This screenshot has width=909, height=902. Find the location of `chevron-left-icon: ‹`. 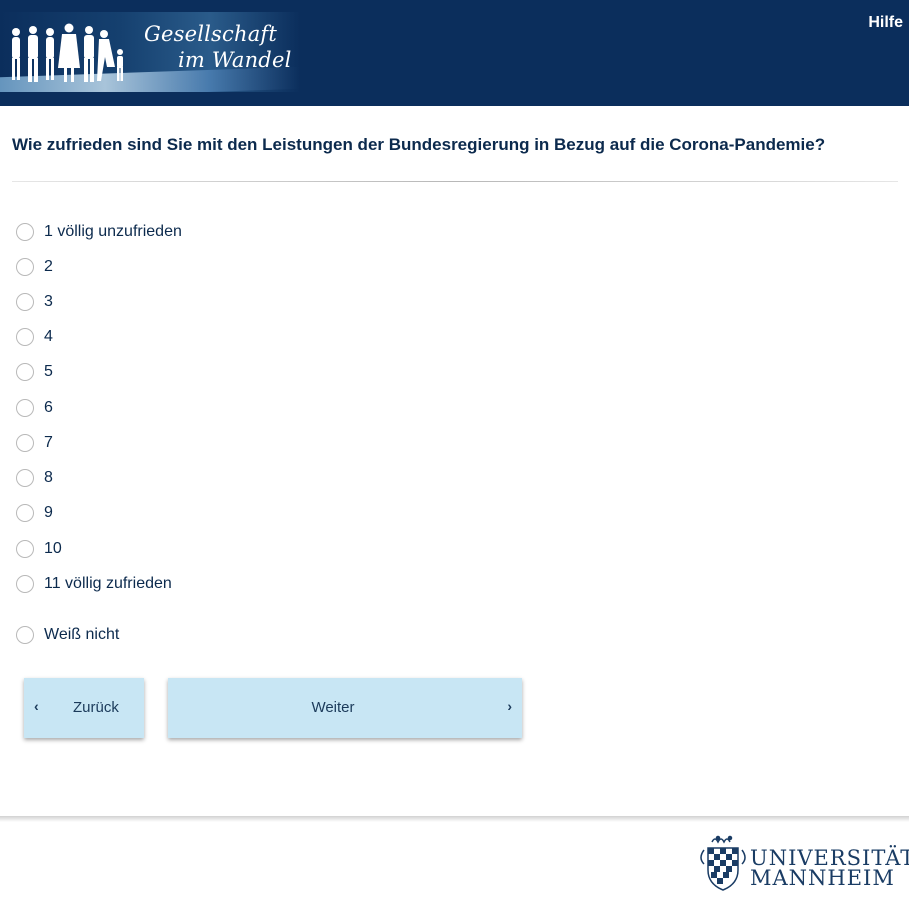

chevron-left-icon: ‹ is located at coordinates (36, 706).